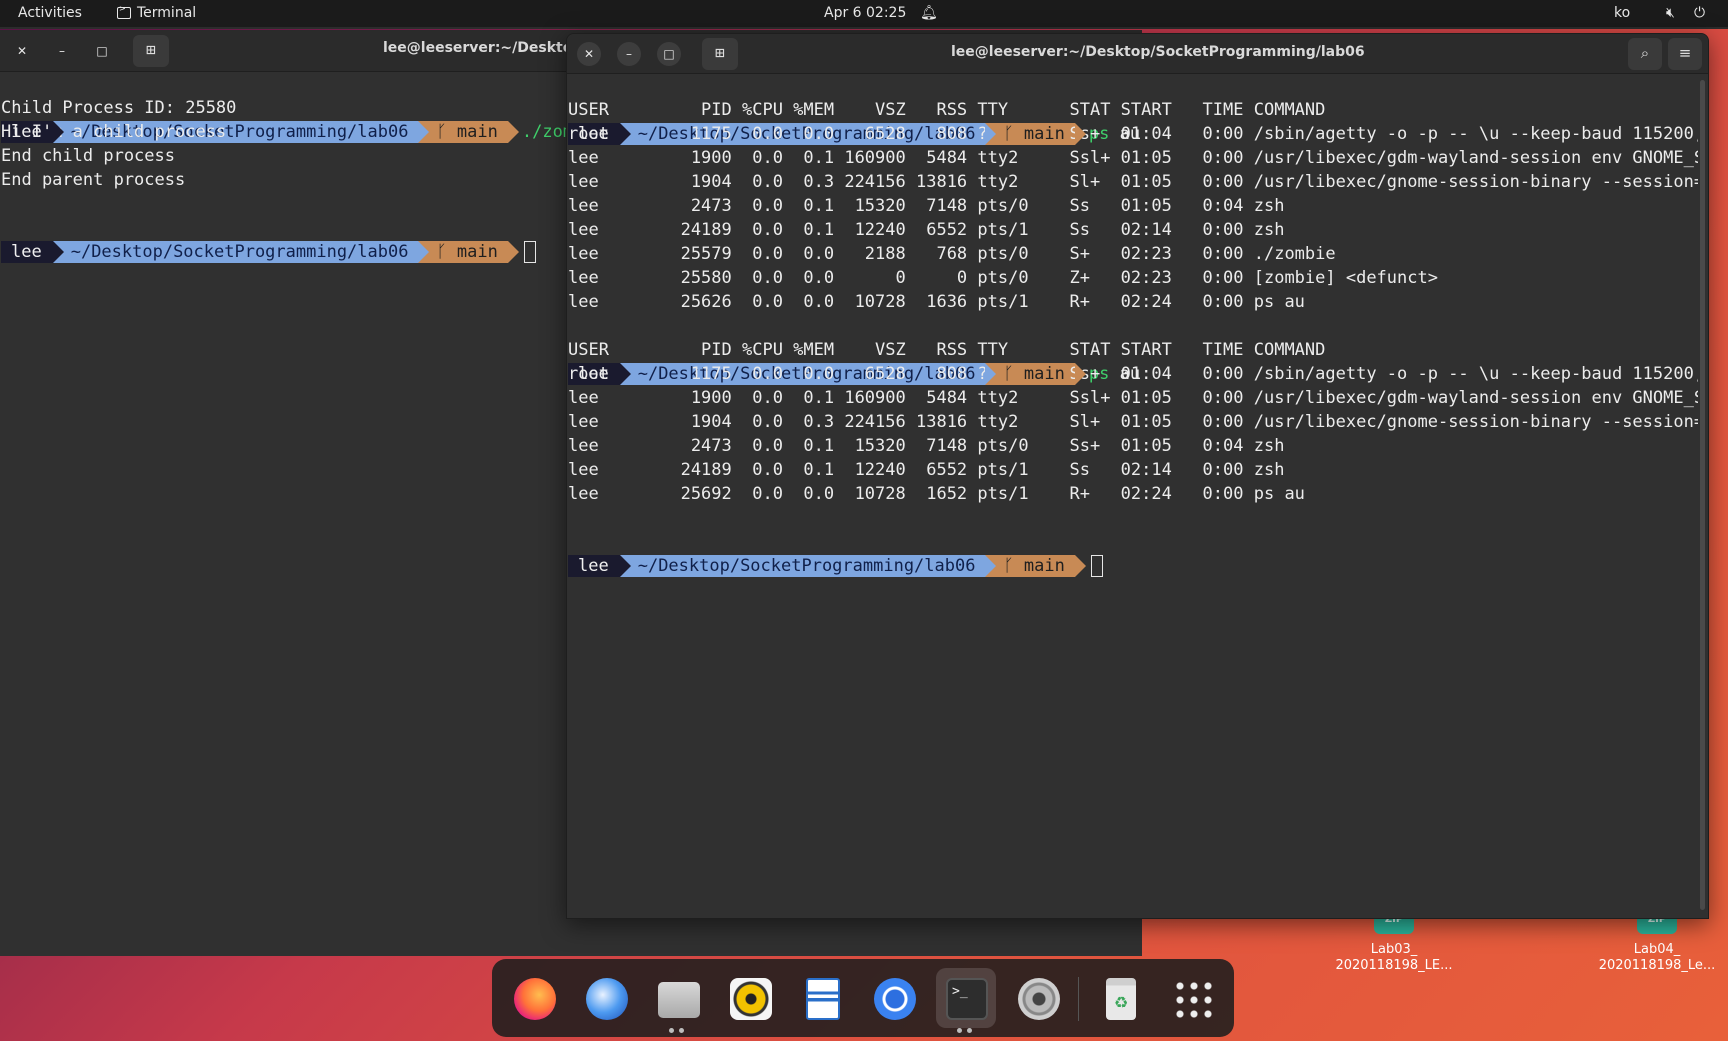 This screenshot has height=1041, width=1728. I want to click on files-icon, so click(679, 1000).